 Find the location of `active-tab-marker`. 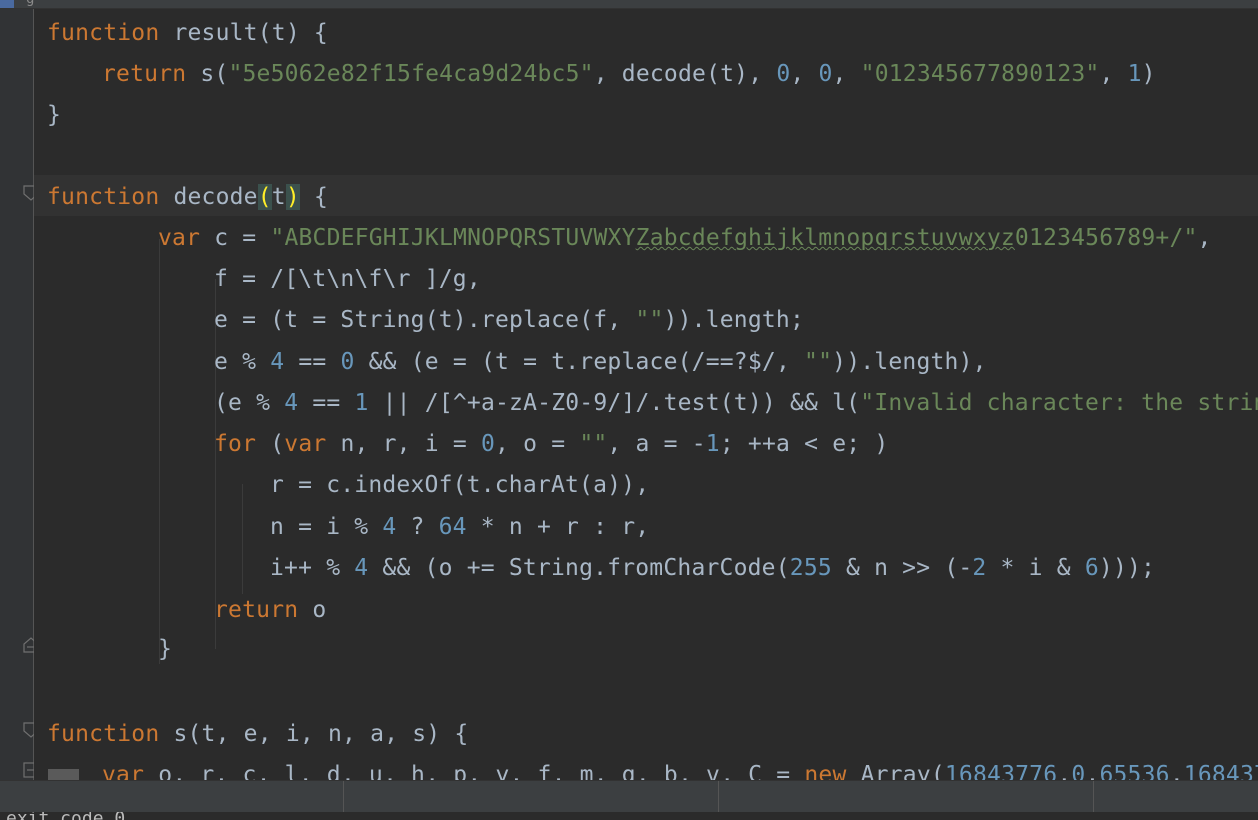

active-tab-marker is located at coordinates (7, 4).